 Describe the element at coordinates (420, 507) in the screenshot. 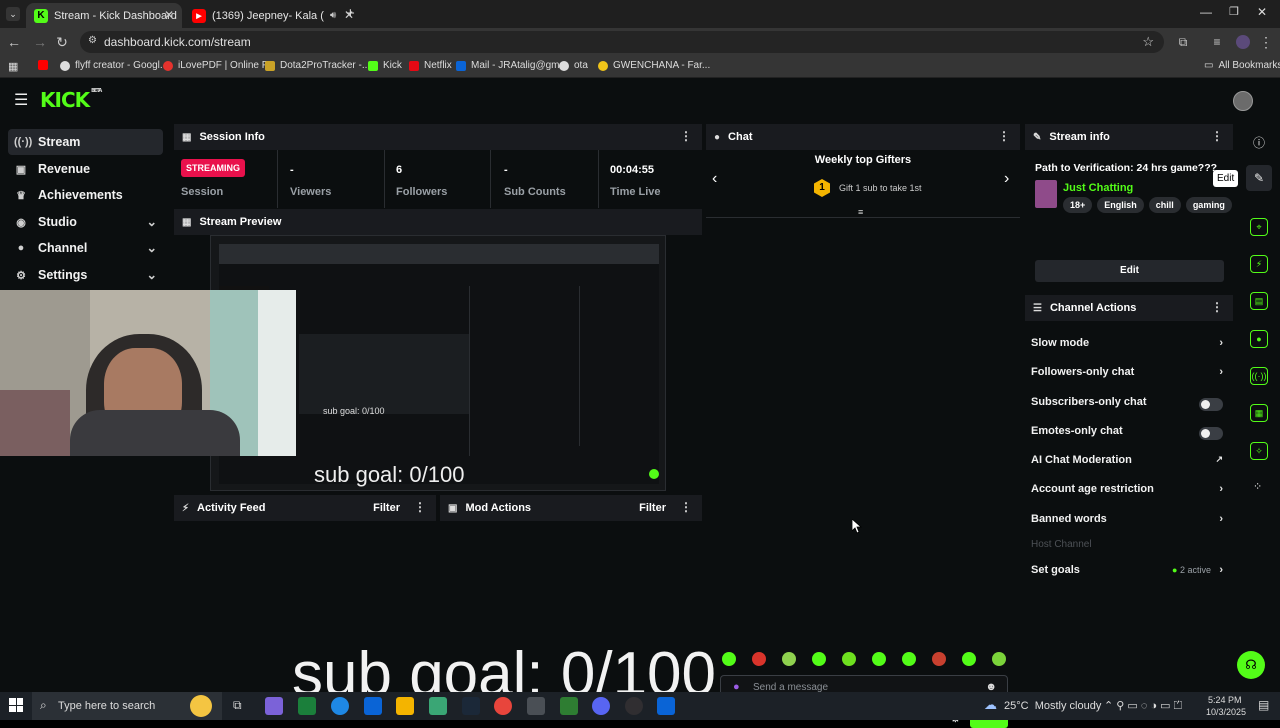

I see `activity-menu-icon: ⋮` at that location.